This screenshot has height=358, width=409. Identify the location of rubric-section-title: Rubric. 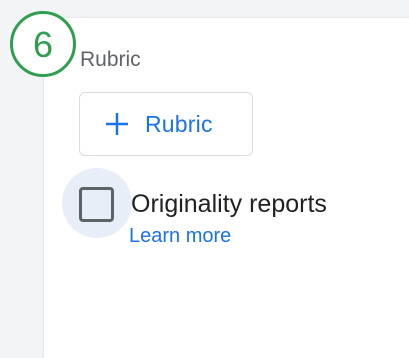
(110, 59).